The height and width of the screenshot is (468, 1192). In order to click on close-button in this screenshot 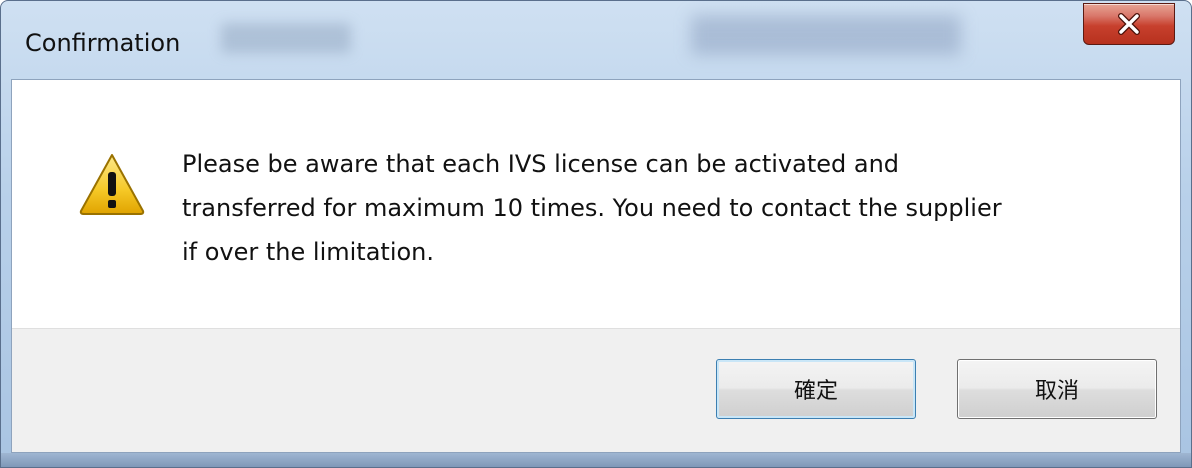, I will do `click(1129, 24)`.